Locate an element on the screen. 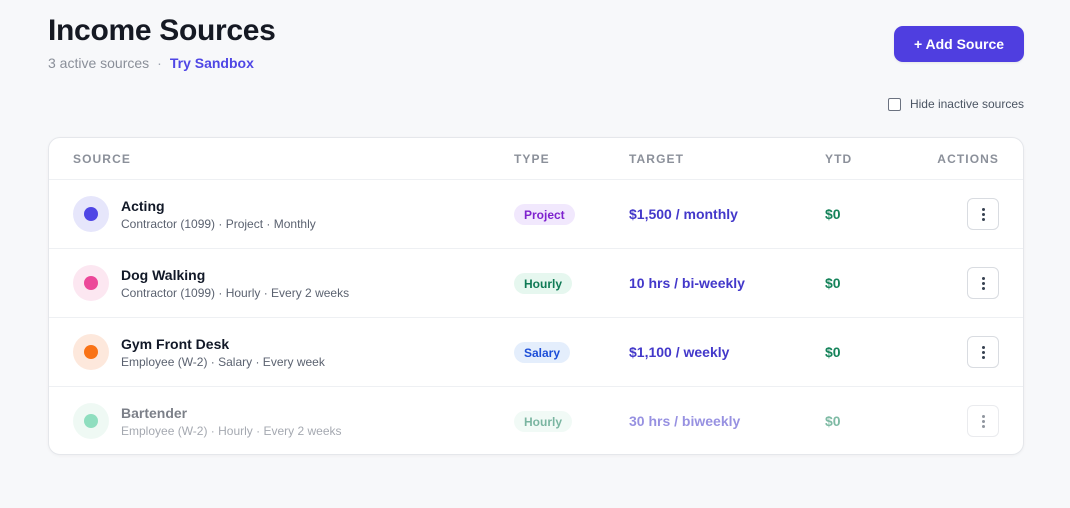  column-header-actions: ACTIONS is located at coordinates (968, 159).